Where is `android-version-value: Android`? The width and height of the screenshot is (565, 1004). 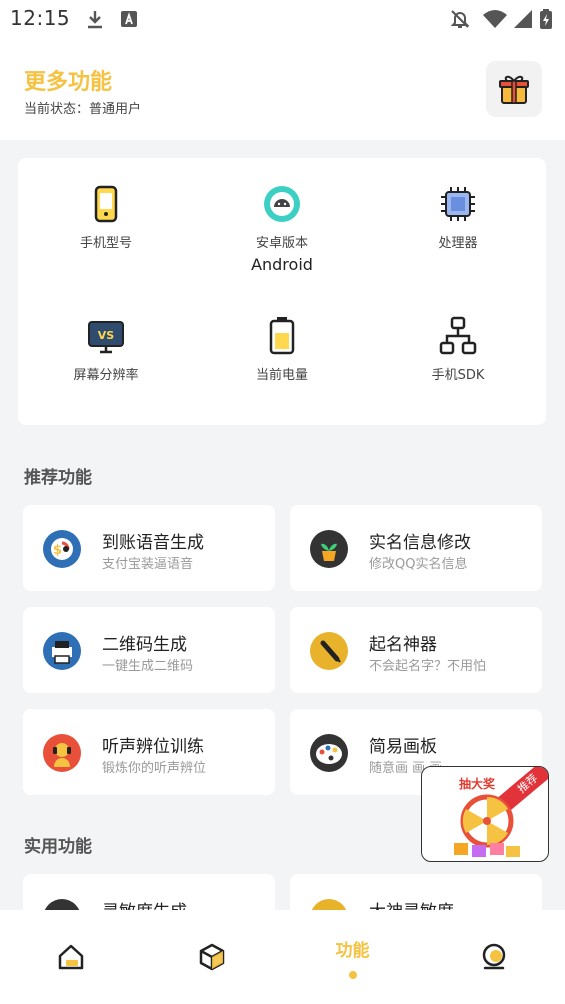 android-version-value: Android is located at coordinates (282, 264).